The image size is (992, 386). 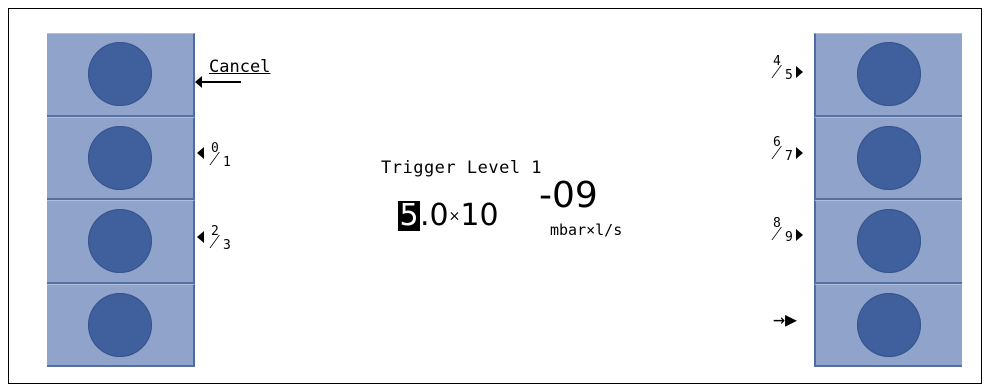 What do you see at coordinates (586, 230) in the screenshot?
I see `unit-label: mbar×l/s` at bounding box center [586, 230].